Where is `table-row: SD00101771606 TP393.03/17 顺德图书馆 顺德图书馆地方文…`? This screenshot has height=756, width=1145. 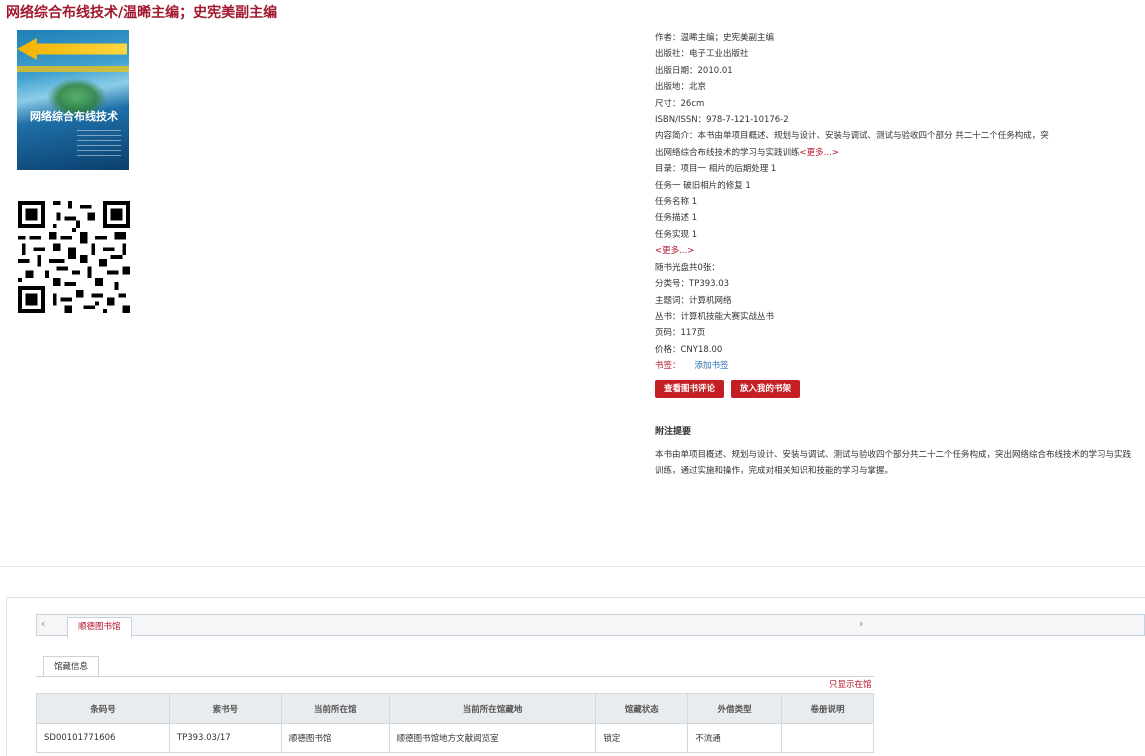 table-row: SD00101771606 TP393.03/17 顺德图书馆 顺德图书馆地方文… is located at coordinates (455, 738).